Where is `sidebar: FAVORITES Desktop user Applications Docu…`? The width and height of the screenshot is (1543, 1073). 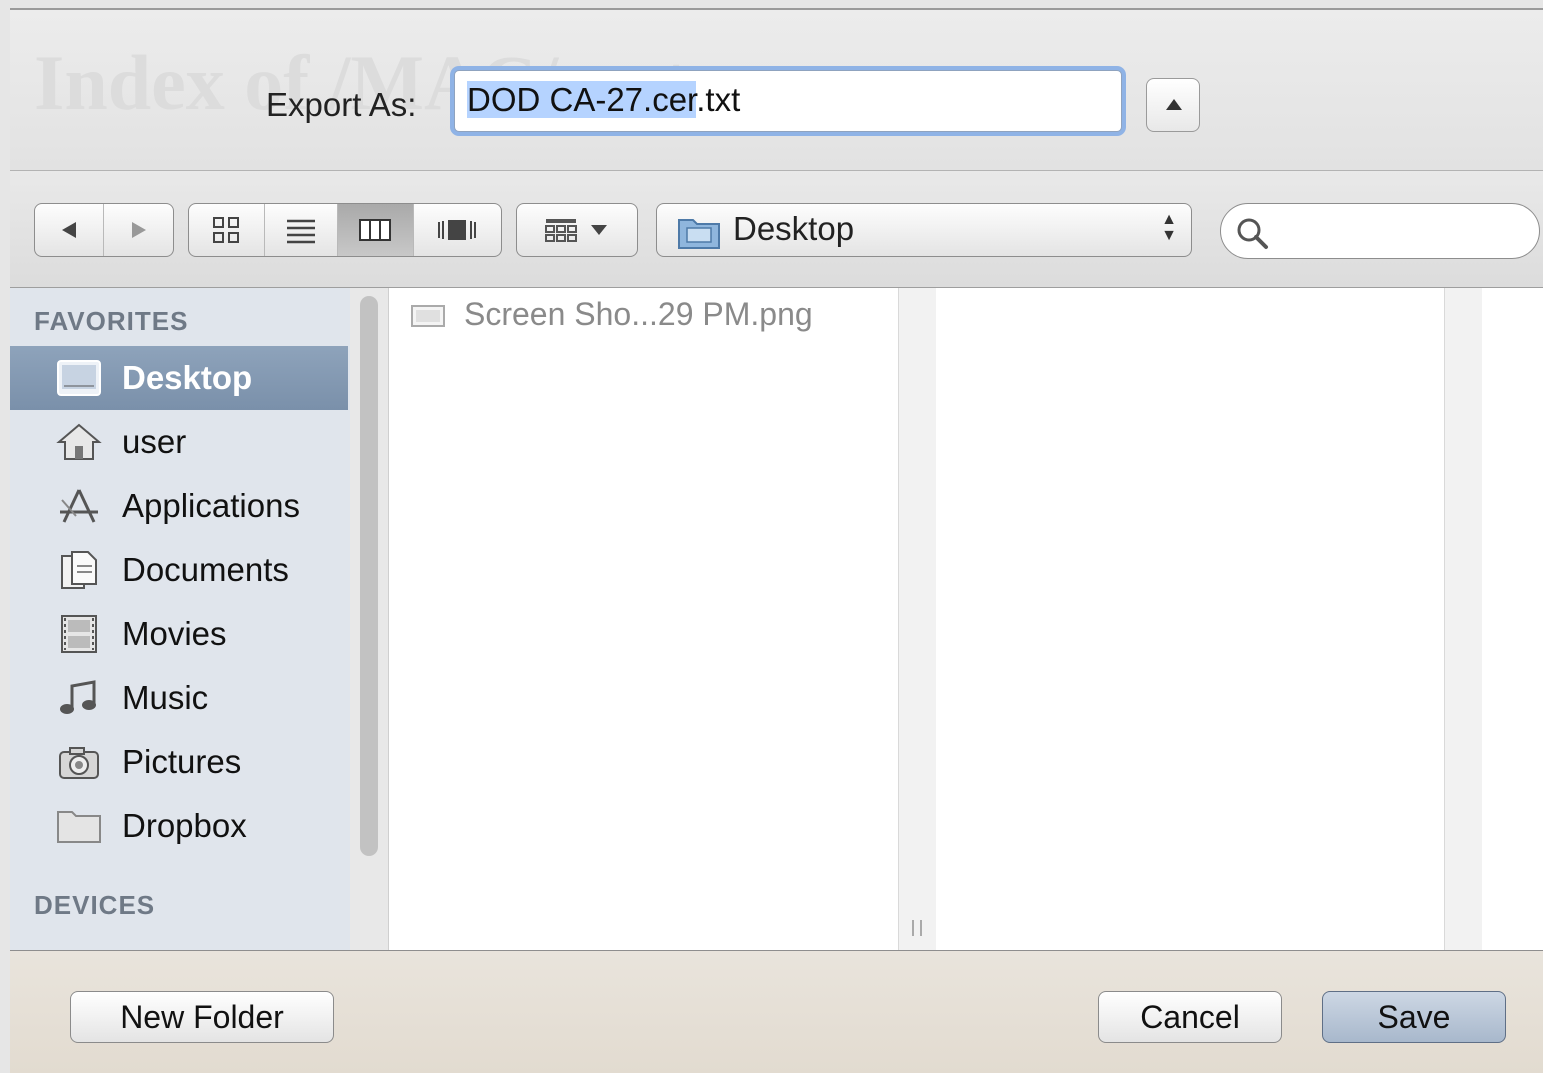
sidebar: FAVORITES Desktop user Applications Docu… is located at coordinates (180, 619).